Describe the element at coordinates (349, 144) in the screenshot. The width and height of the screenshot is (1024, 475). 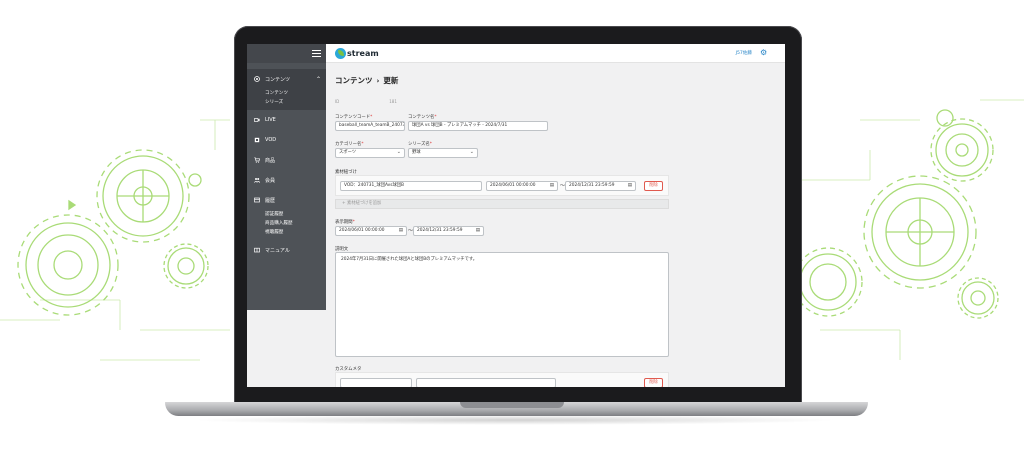
I see `category-label: カテゴリー名*` at that location.